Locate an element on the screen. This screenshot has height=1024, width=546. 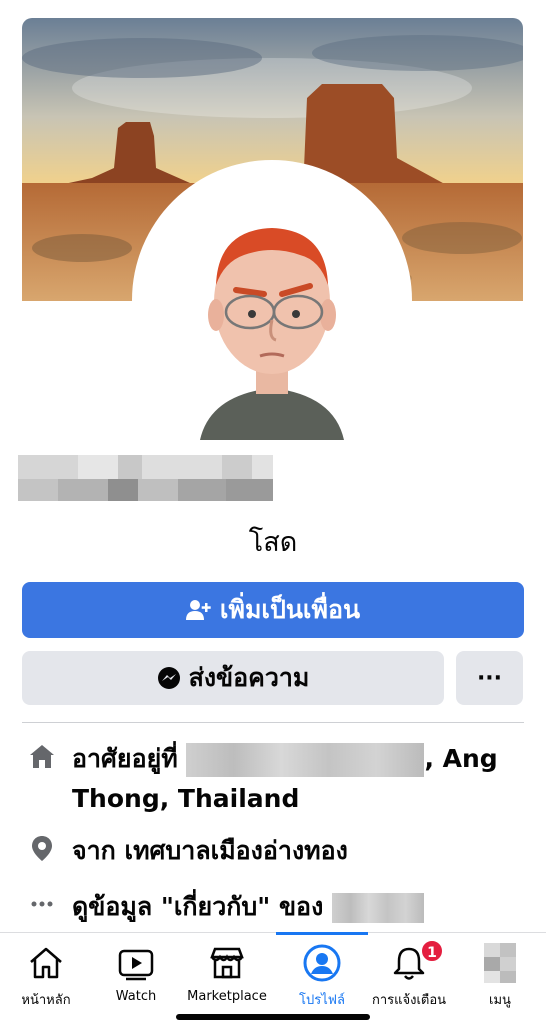
relationship-status: โสด is located at coordinates (273, 542).